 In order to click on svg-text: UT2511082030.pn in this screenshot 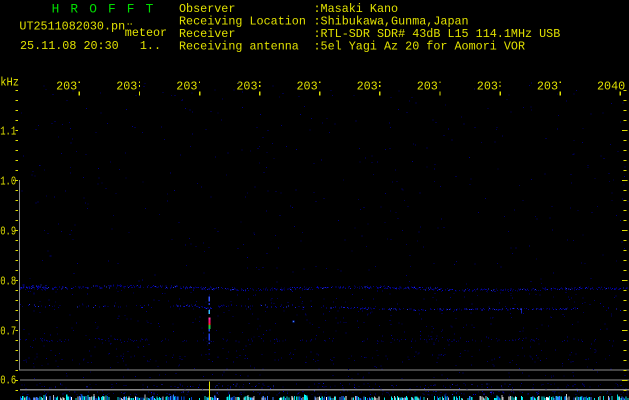, I will do `click(72, 27)`.